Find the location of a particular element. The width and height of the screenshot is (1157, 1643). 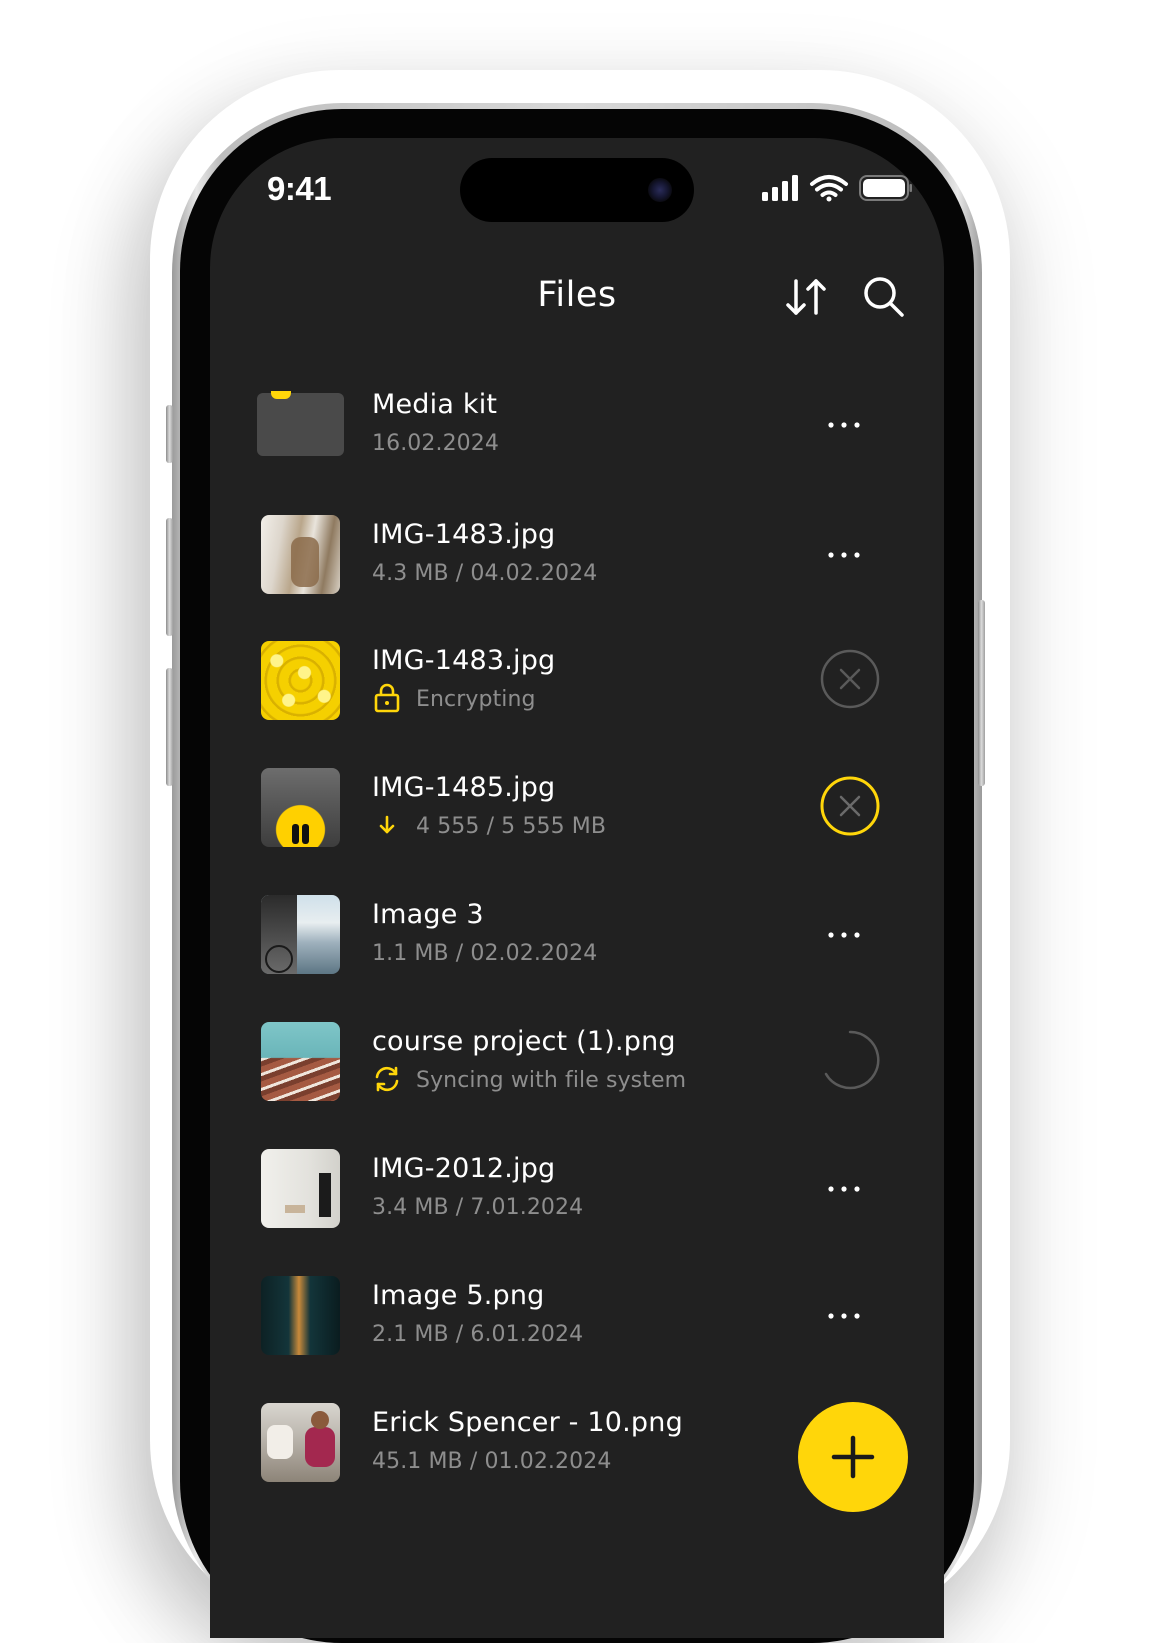

cancel-button is located at coordinates (850, 679).